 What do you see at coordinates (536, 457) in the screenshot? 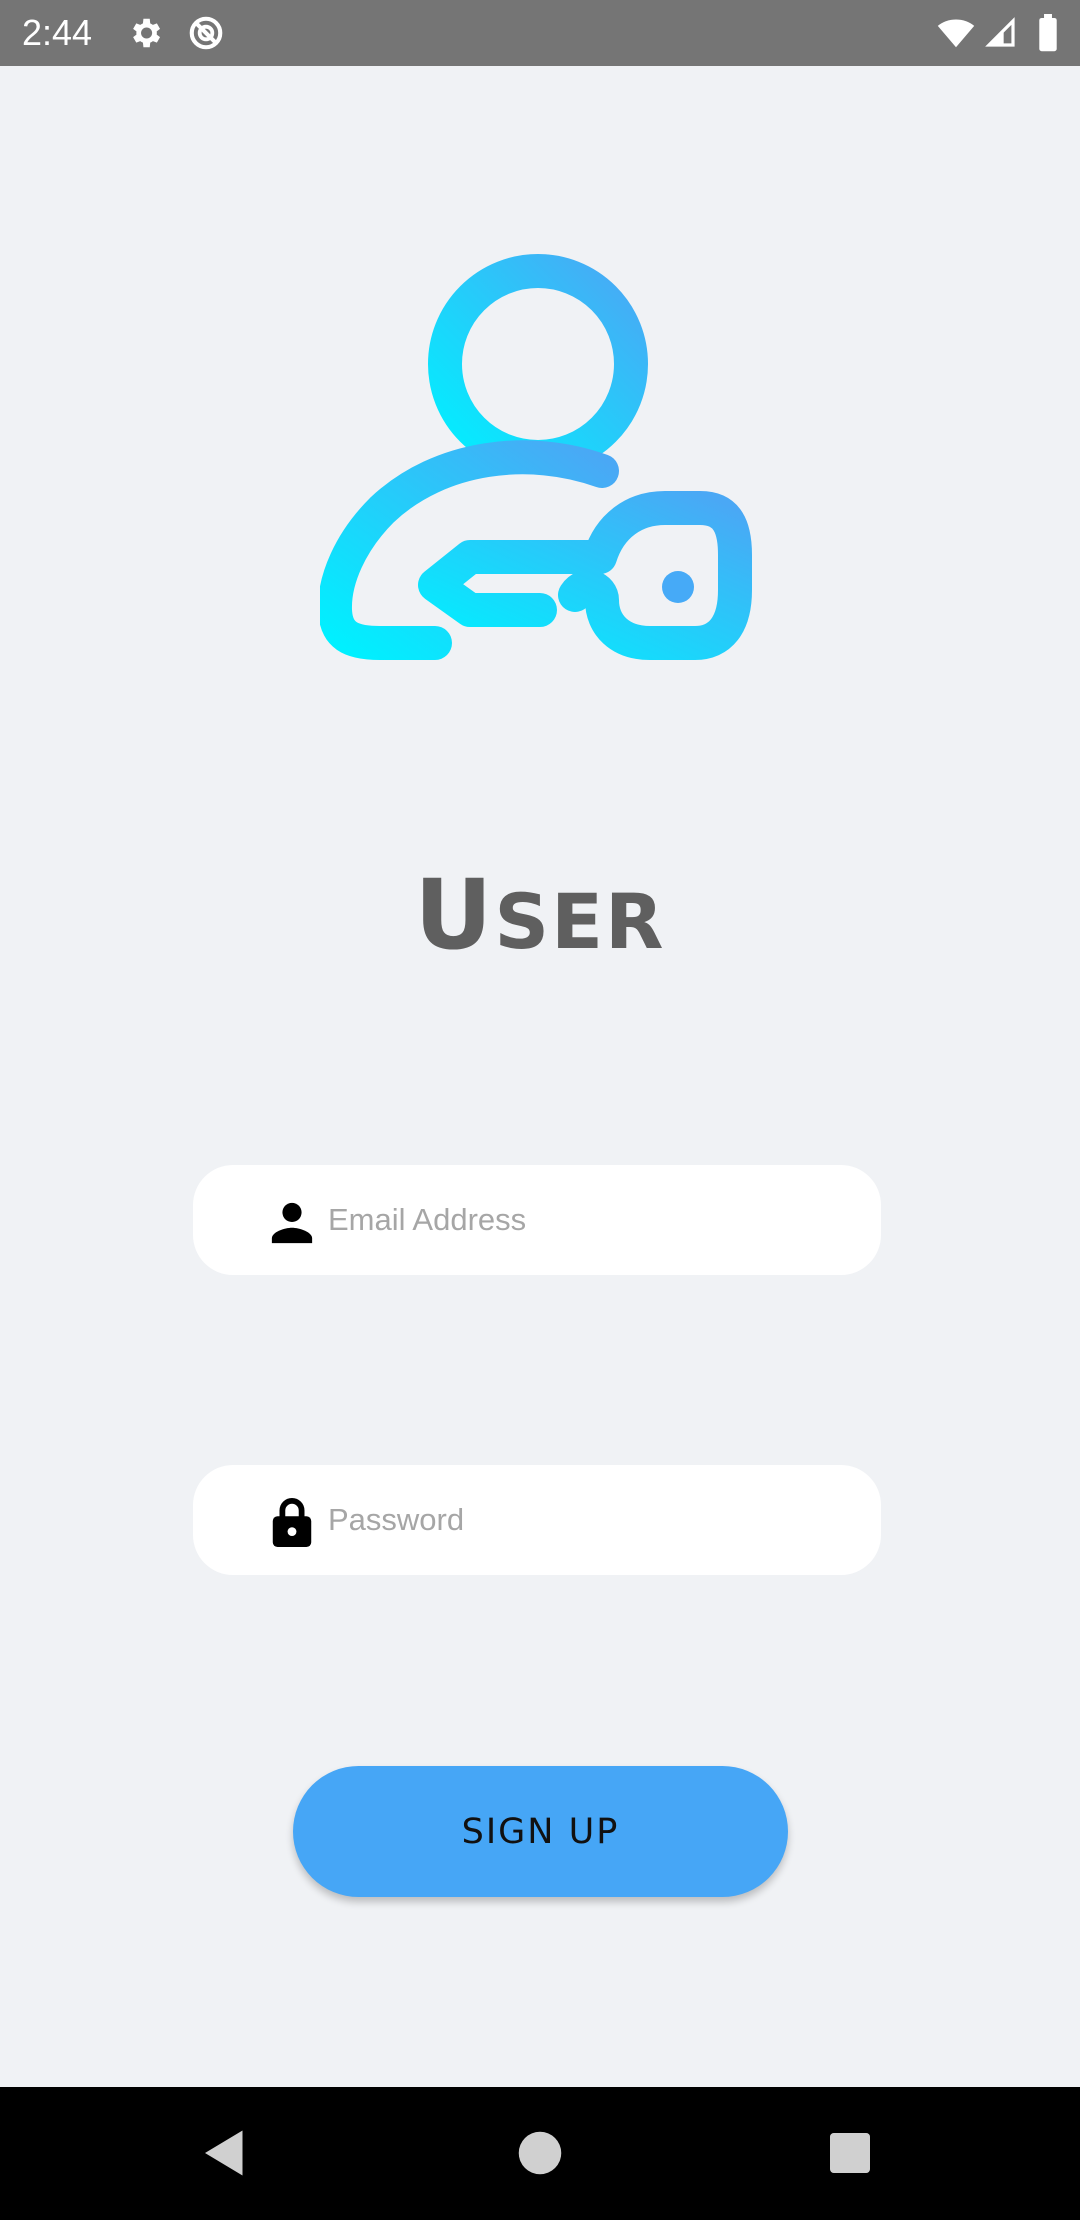
I see `user-key-icon` at bounding box center [536, 457].